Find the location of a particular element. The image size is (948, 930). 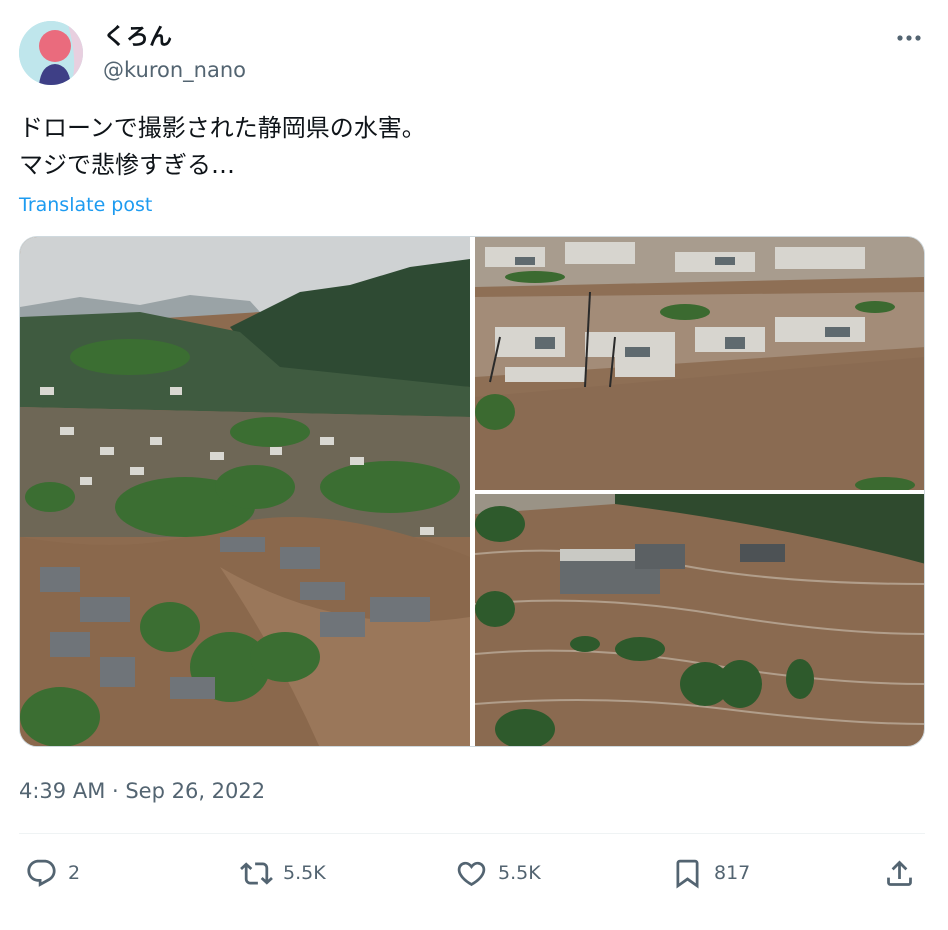

retweet-icon is located at coordinates (256, 873).